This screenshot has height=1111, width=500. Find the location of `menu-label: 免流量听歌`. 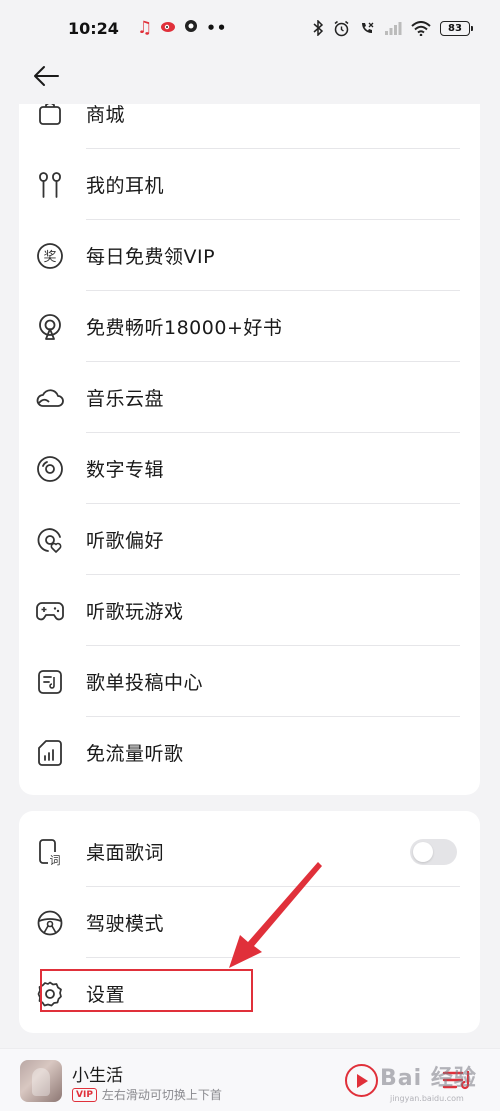

menu-label: 免流量听歌 is located at coordinates (135, 754).